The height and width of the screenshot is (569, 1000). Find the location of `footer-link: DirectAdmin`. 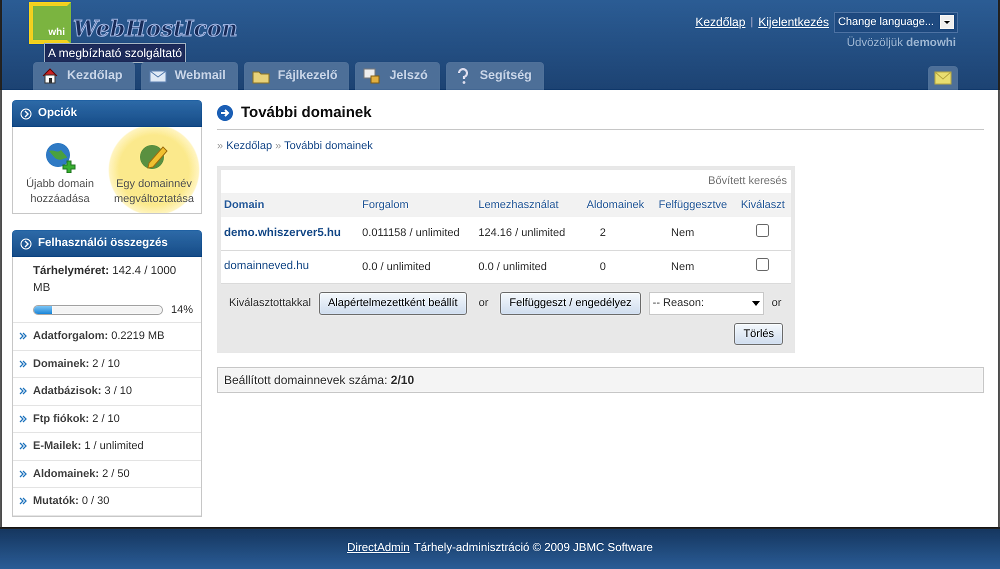

footer-link: DirectAdmin is located at coordinates (378, 549).